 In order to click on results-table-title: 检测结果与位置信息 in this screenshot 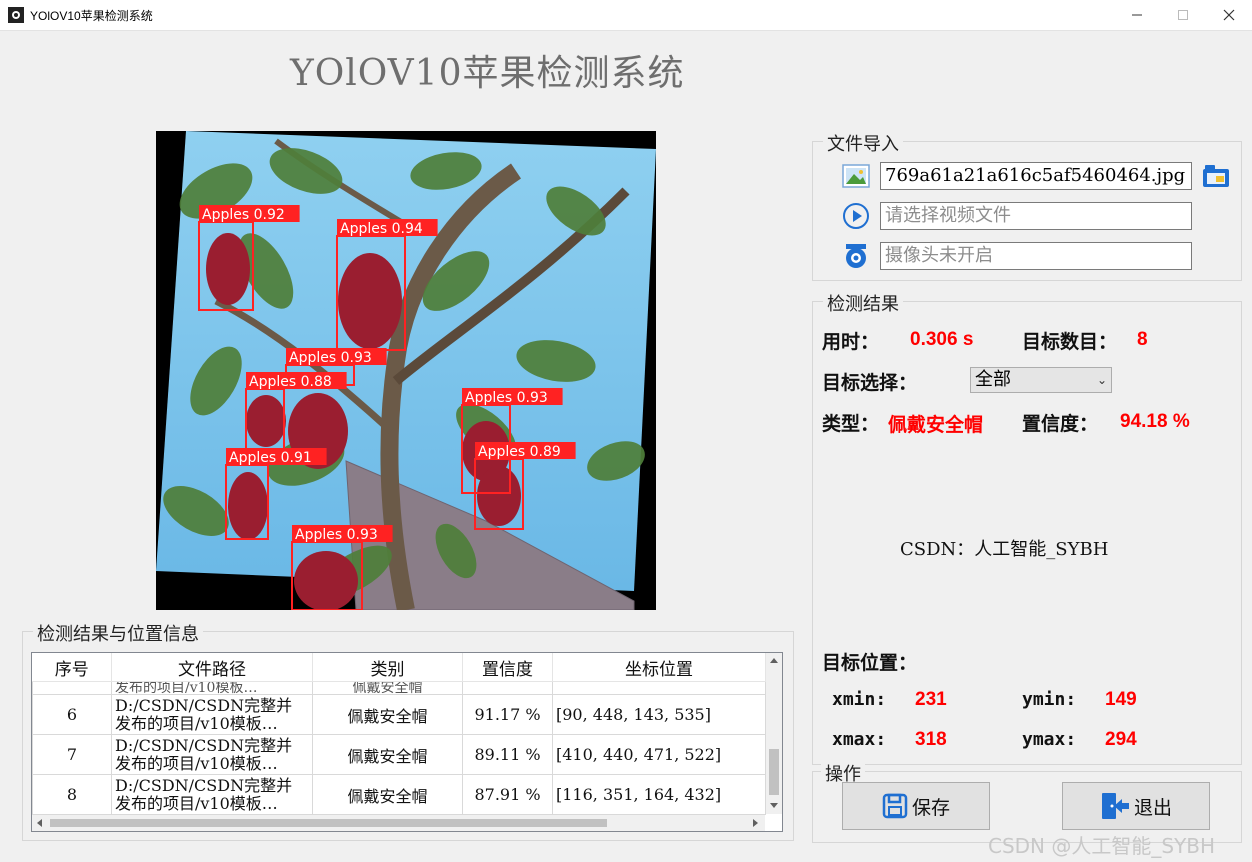, I will do `click(118, 633)`.